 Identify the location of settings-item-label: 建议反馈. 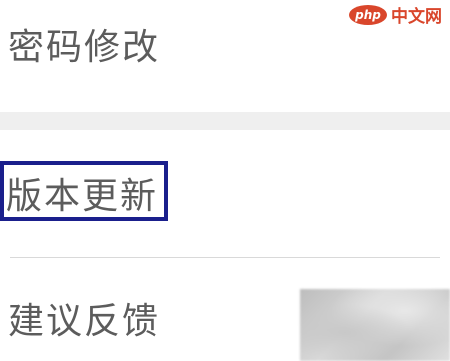
(84, 321).